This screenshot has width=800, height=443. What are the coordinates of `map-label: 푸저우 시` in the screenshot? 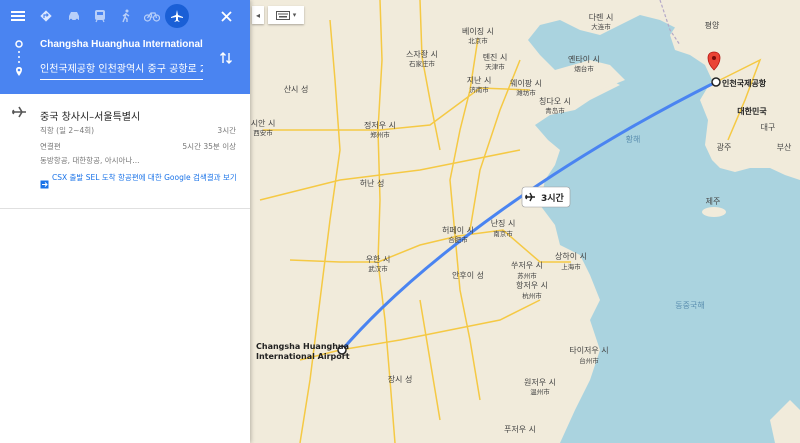 It's located at (520, 429).